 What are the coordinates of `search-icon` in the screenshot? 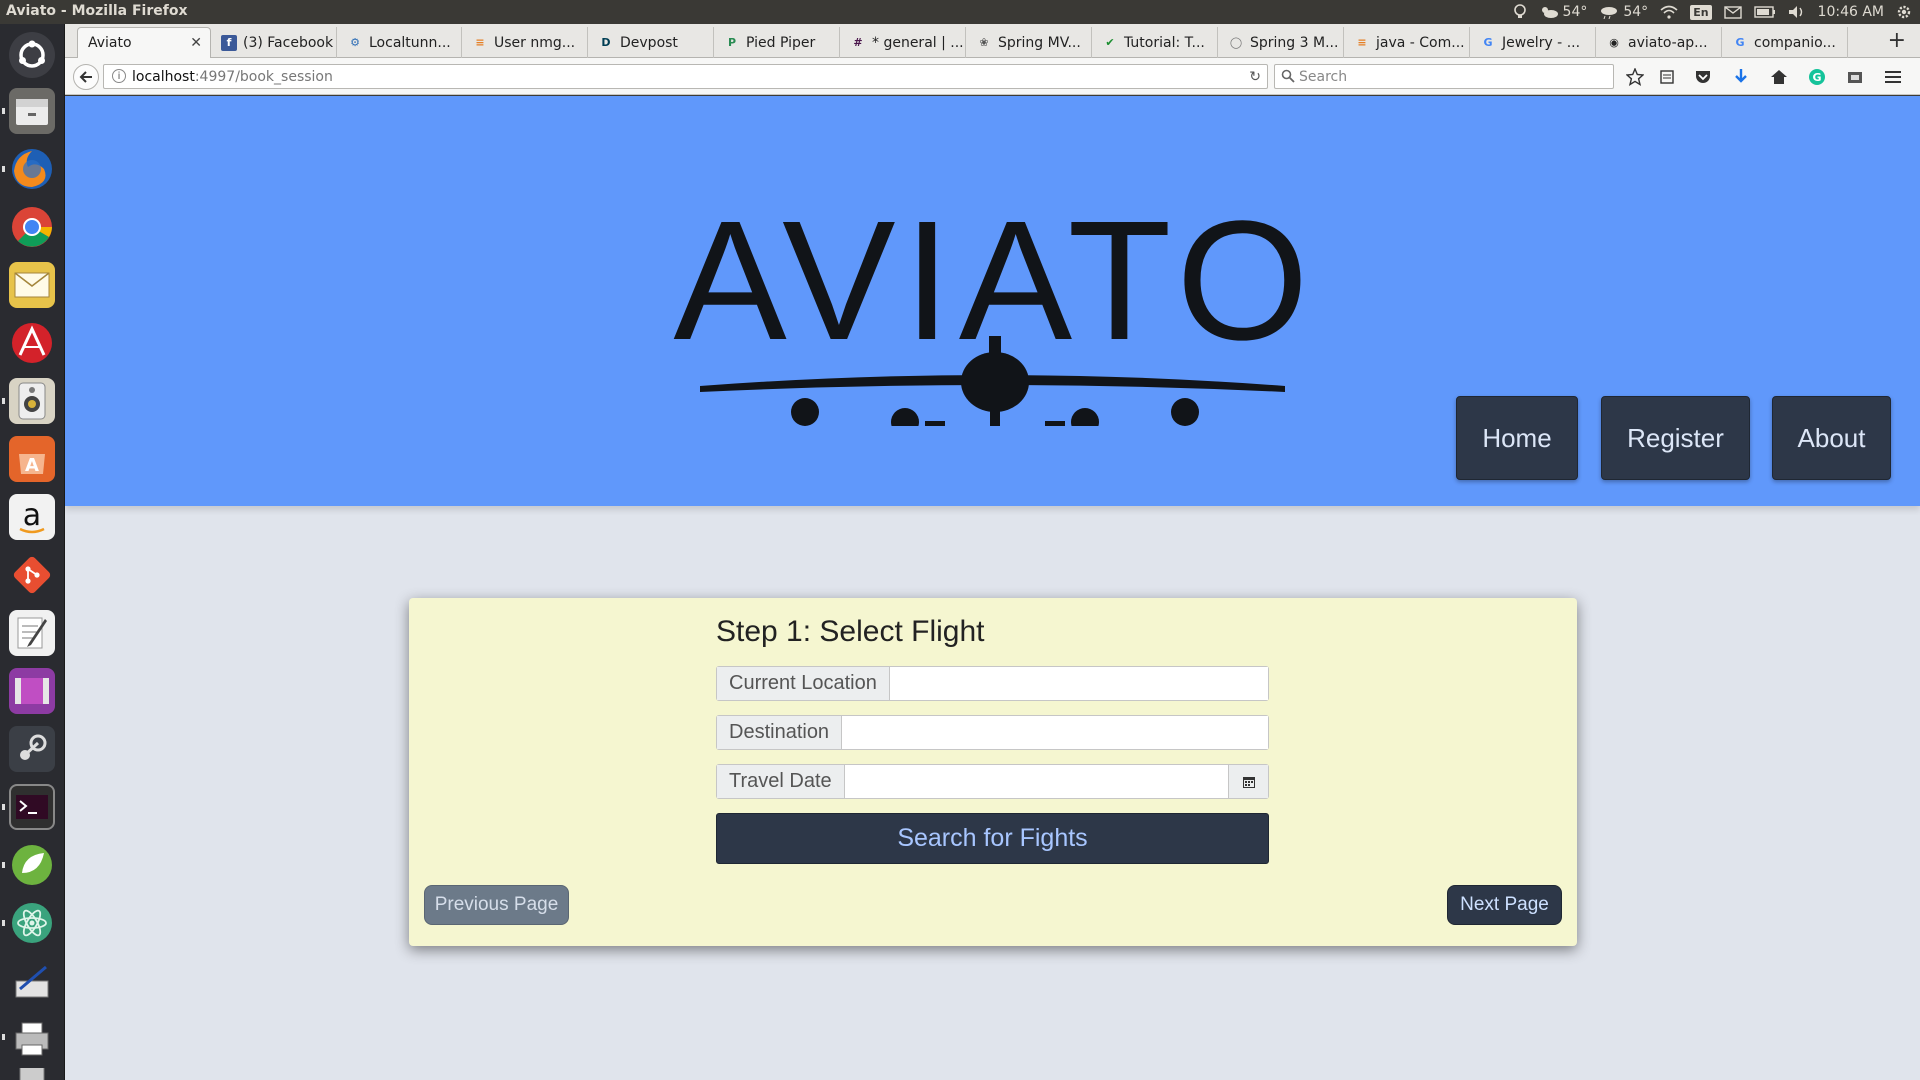 It's located at (1288, 76).